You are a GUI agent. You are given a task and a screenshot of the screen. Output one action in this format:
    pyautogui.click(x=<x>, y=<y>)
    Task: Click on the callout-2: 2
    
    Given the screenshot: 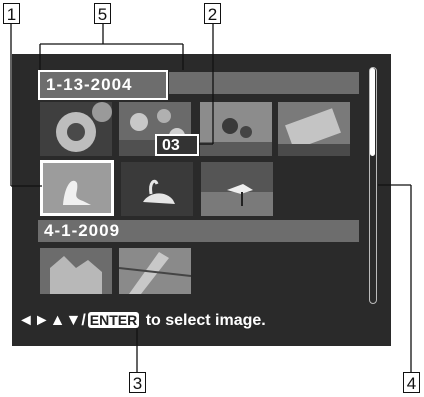 What is the action you would take?
    pyautogui.click(x=212, y=13)
    